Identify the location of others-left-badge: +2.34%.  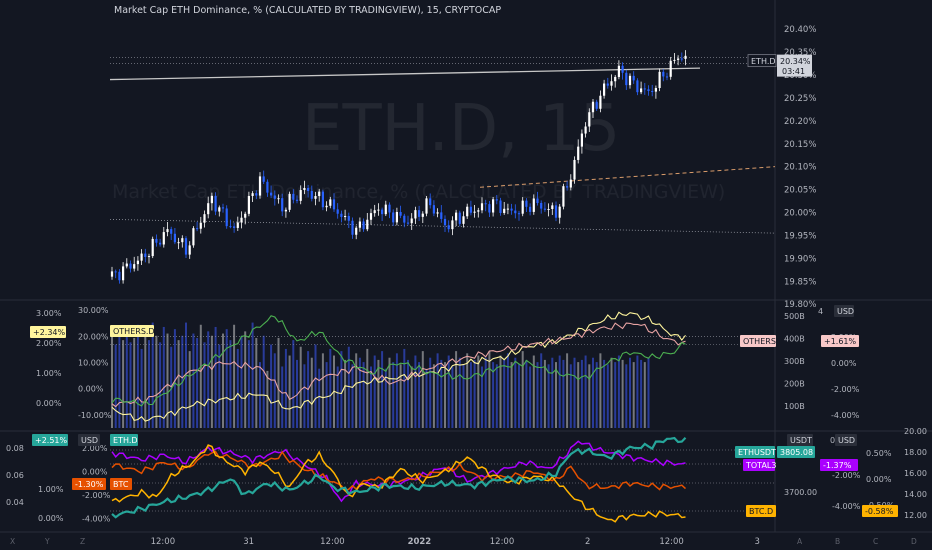
(48, 332).